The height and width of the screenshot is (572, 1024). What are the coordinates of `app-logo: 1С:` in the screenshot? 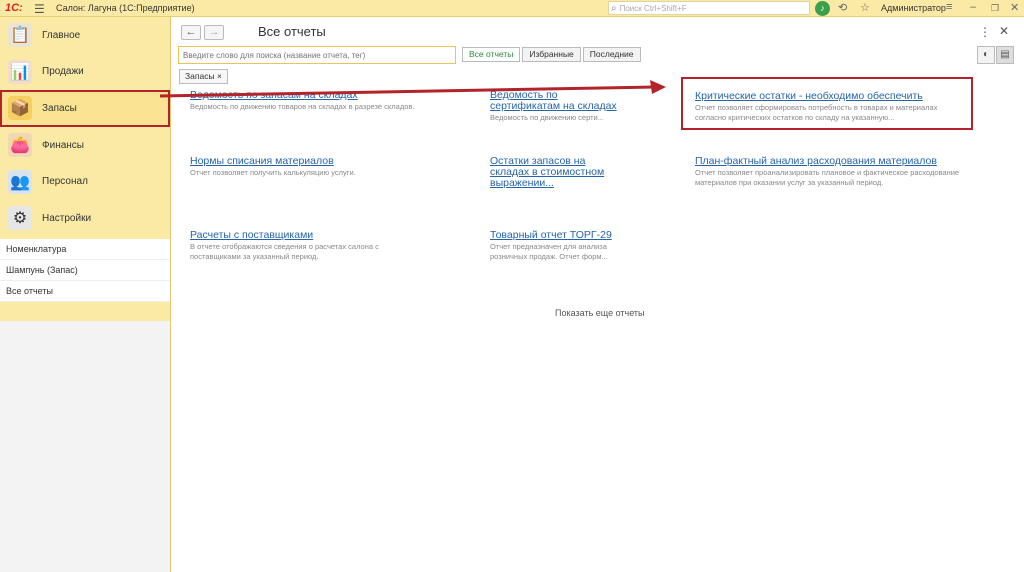 It's located at (14, 8).